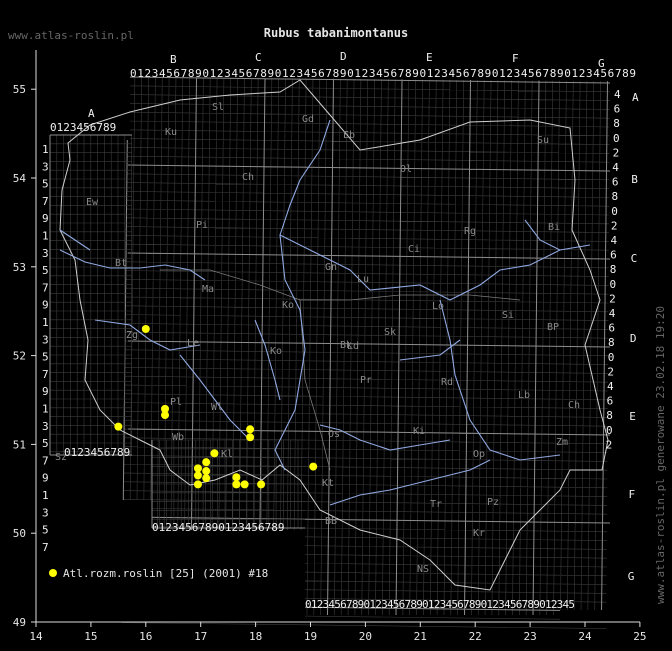  I want to click on region-label: Zm, so click(562, 442).